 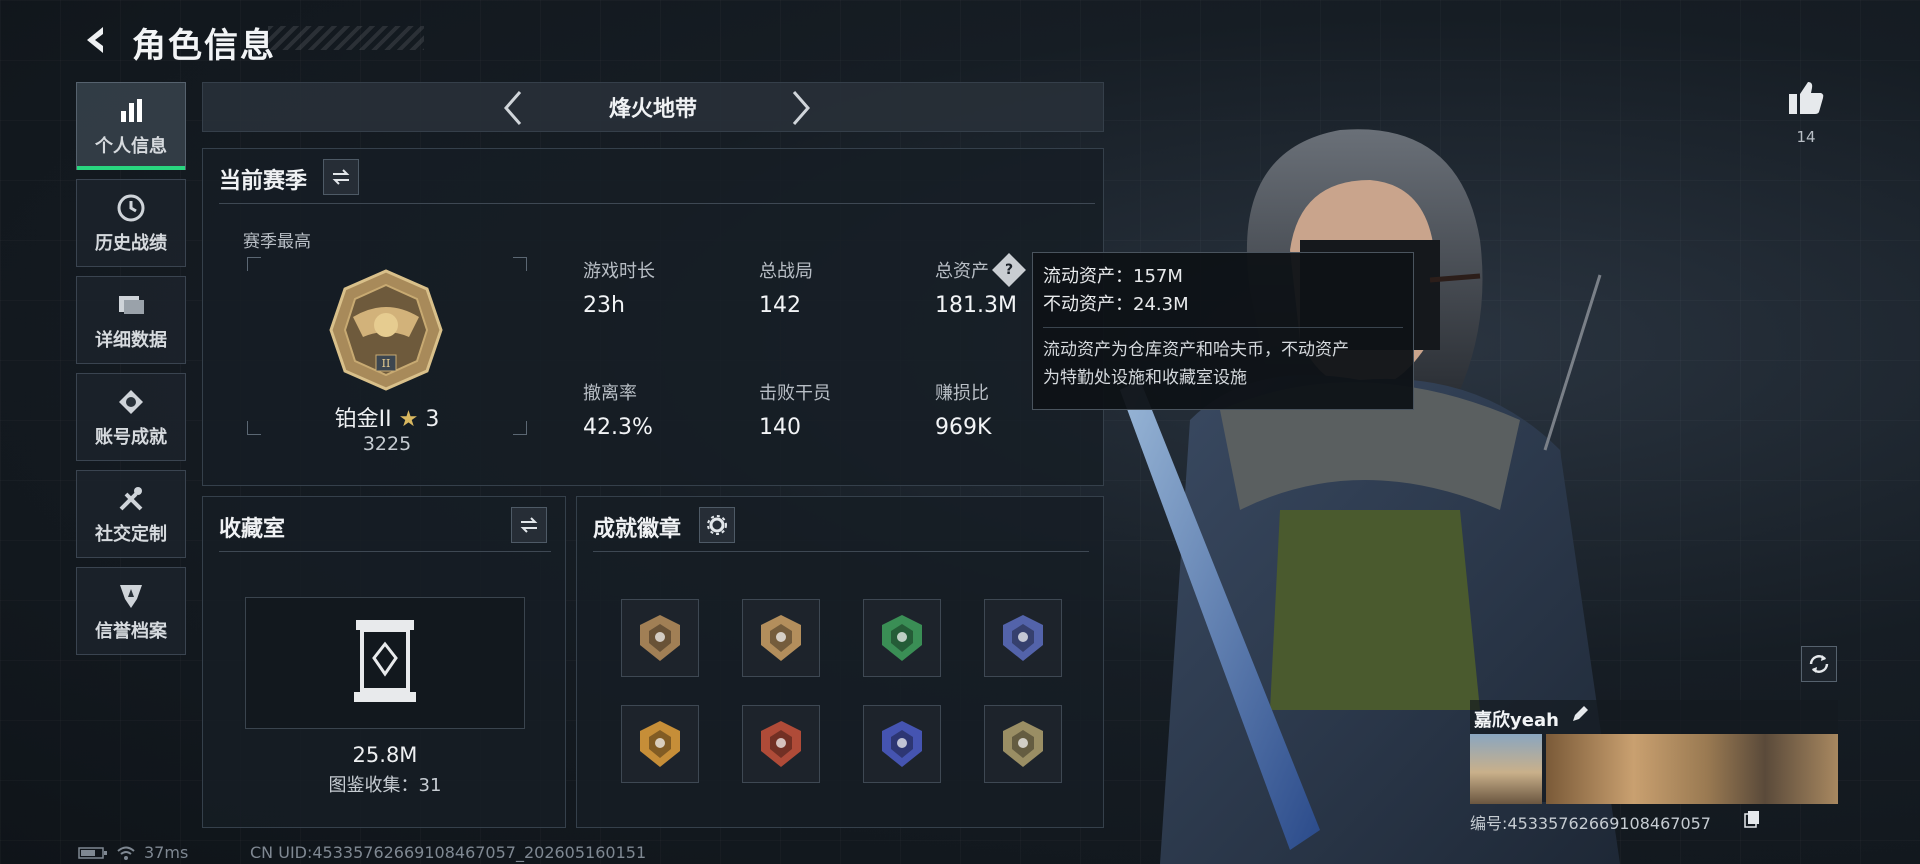 What do you see at coordinates (432, 419) in the screenshot?
I see `rank-stars: 3` at bounding box center [432, 419].